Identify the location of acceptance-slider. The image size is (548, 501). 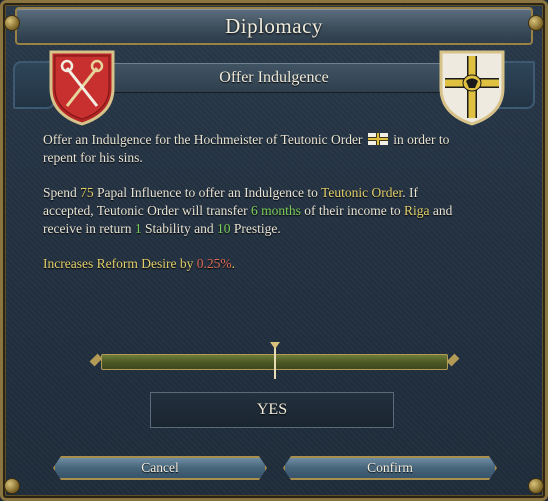
(274, 360).